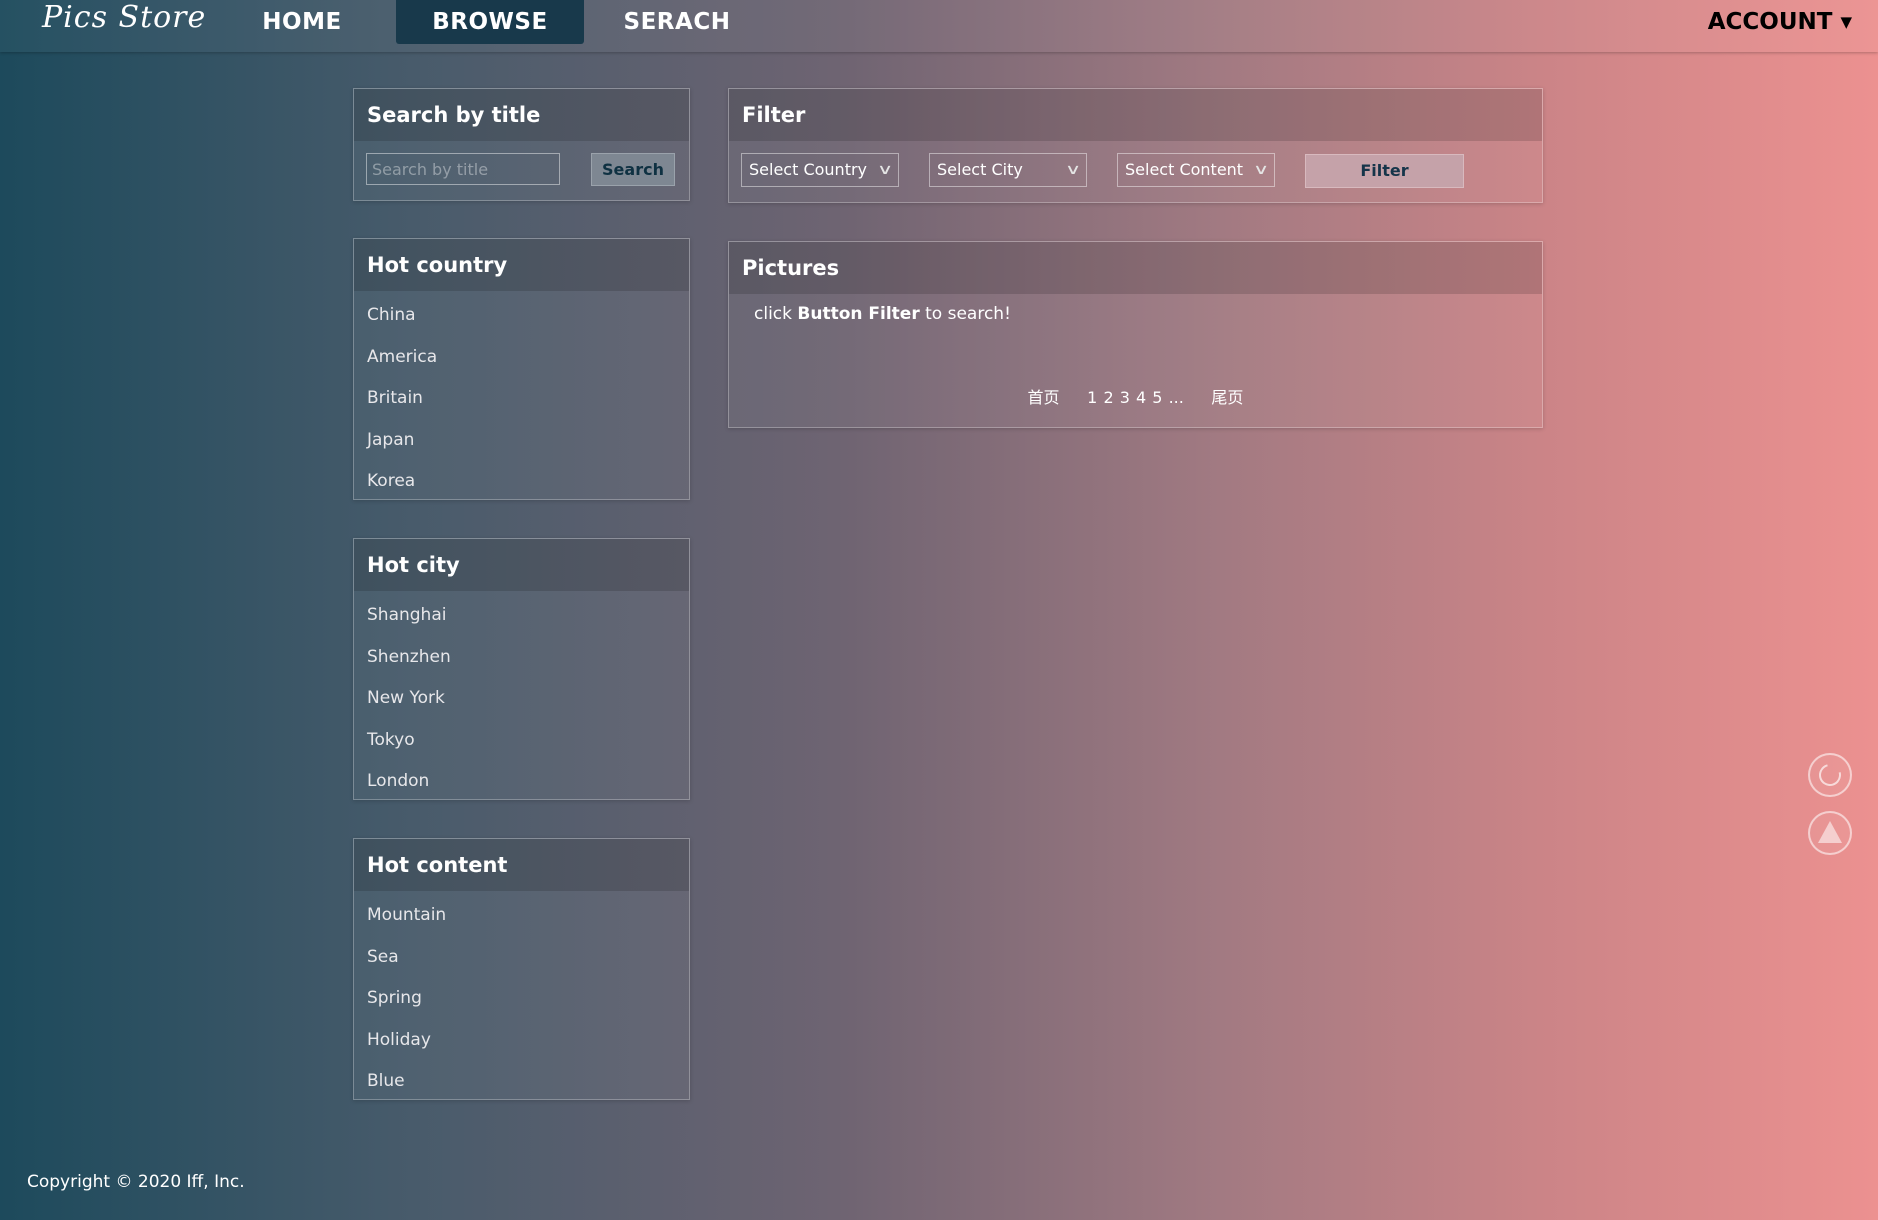 This screenshot has width=1878, height=1220. Describe the element at coordinates (521, 916) in the screenshot. I see `list-item: Mountain` at that location.